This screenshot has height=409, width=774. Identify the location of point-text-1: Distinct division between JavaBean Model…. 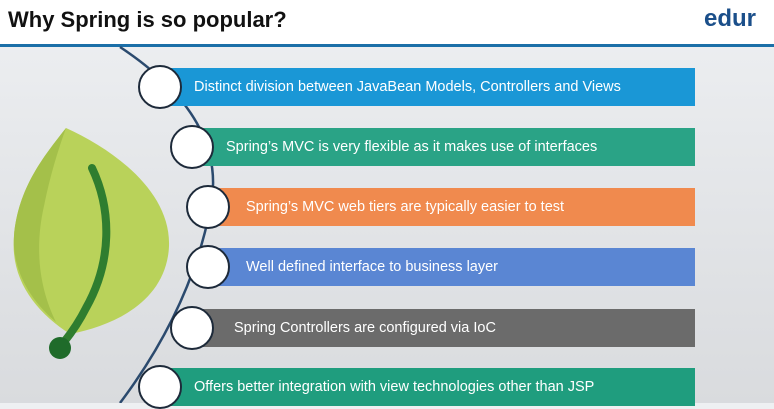
(407, 87).